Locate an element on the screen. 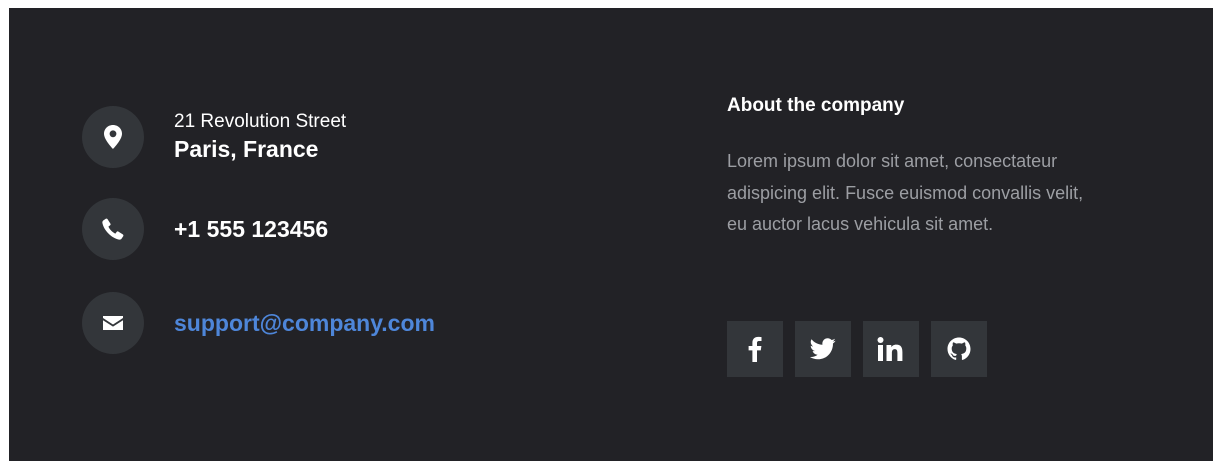  email-row: support@company.com is located at coordinates (258, 323).